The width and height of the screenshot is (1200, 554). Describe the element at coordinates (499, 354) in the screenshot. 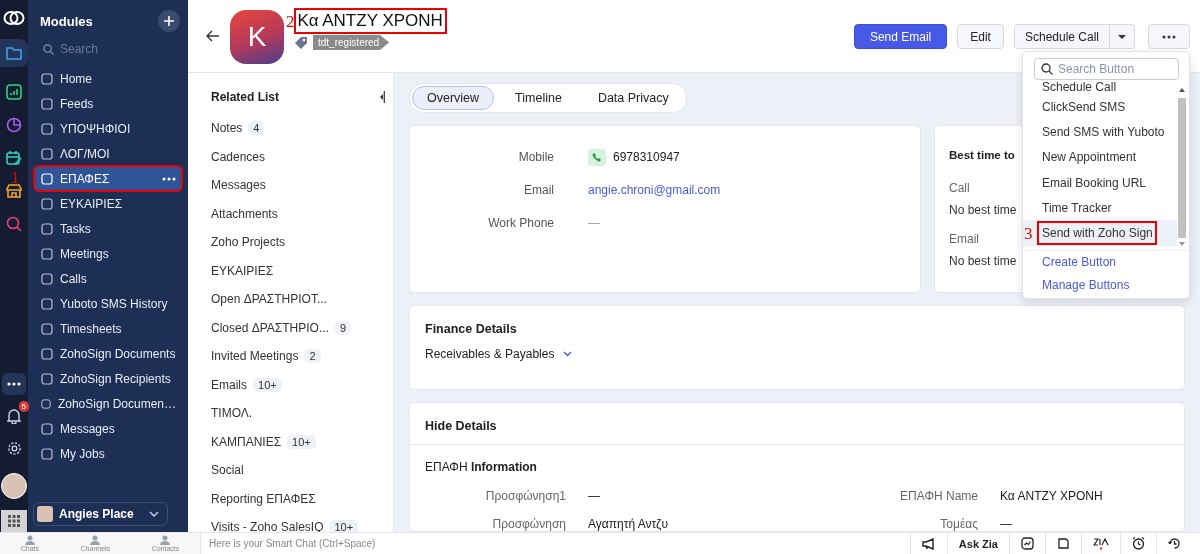

I see `receivables-toggle: Receivables & Payables` at that location.